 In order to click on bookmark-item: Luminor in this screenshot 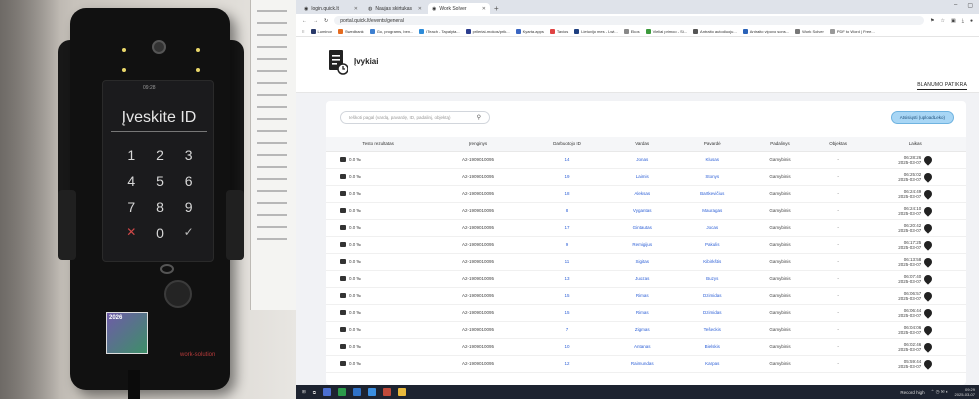, I will do `click(321, 31)`.